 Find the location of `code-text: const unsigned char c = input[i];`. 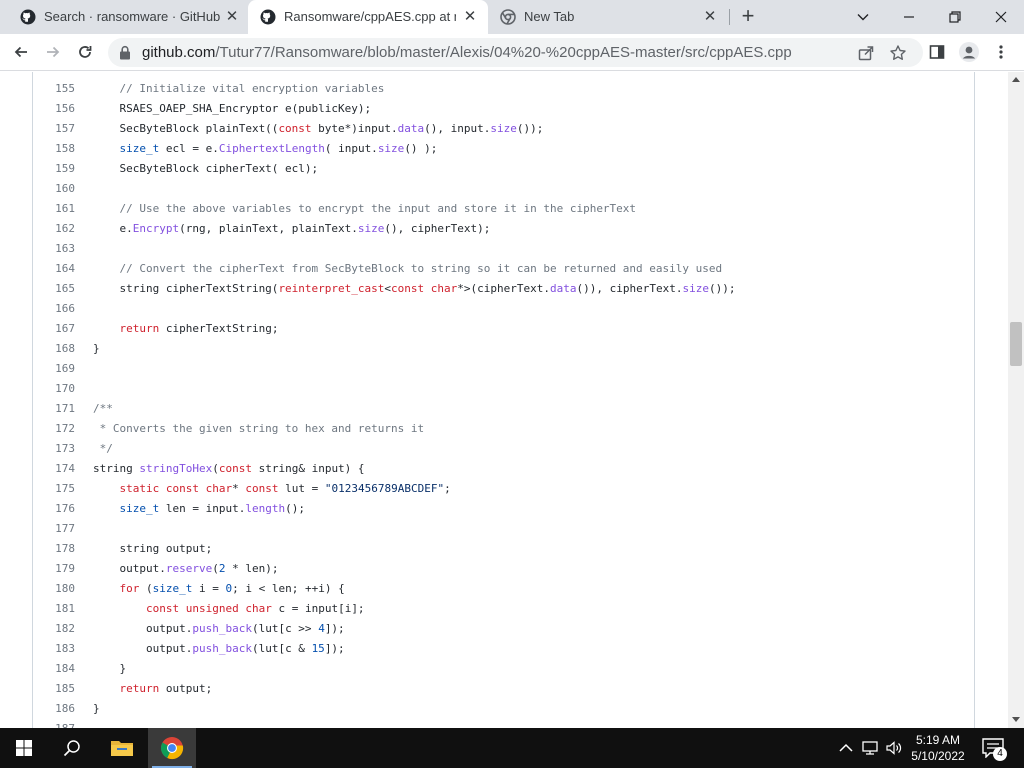

code-text: const unsigned char c = input[i]; is located at coordinates (255, 608).